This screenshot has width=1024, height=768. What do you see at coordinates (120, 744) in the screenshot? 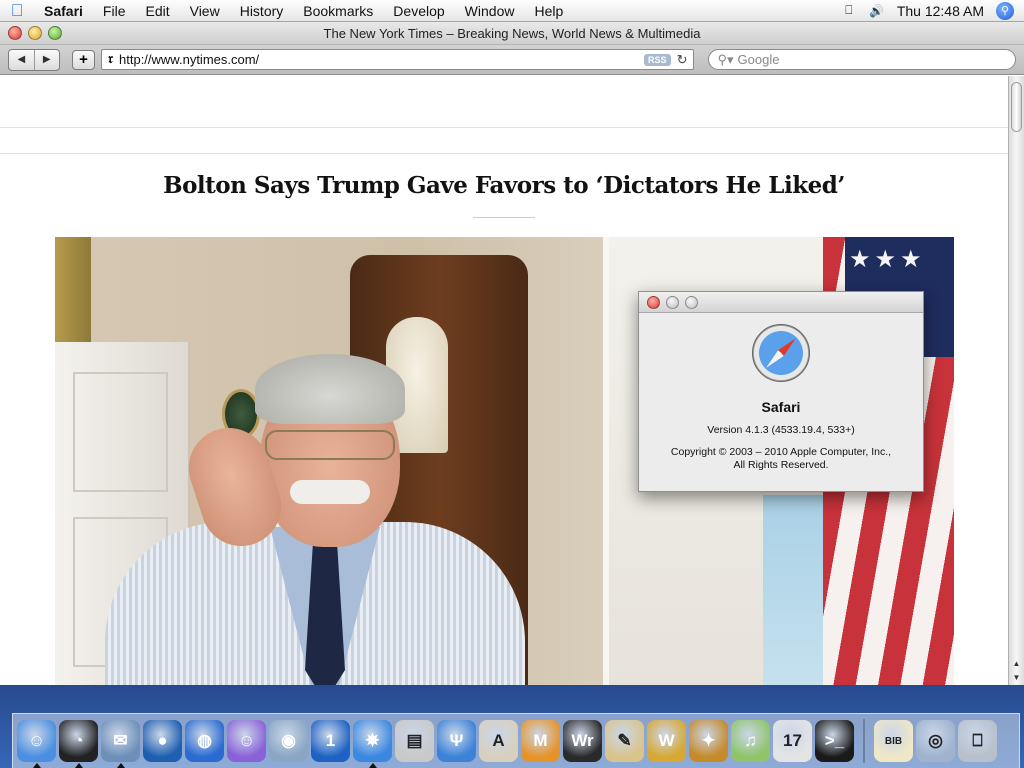
I see `mail-icon: ✉` at bounding box center [120, 744].